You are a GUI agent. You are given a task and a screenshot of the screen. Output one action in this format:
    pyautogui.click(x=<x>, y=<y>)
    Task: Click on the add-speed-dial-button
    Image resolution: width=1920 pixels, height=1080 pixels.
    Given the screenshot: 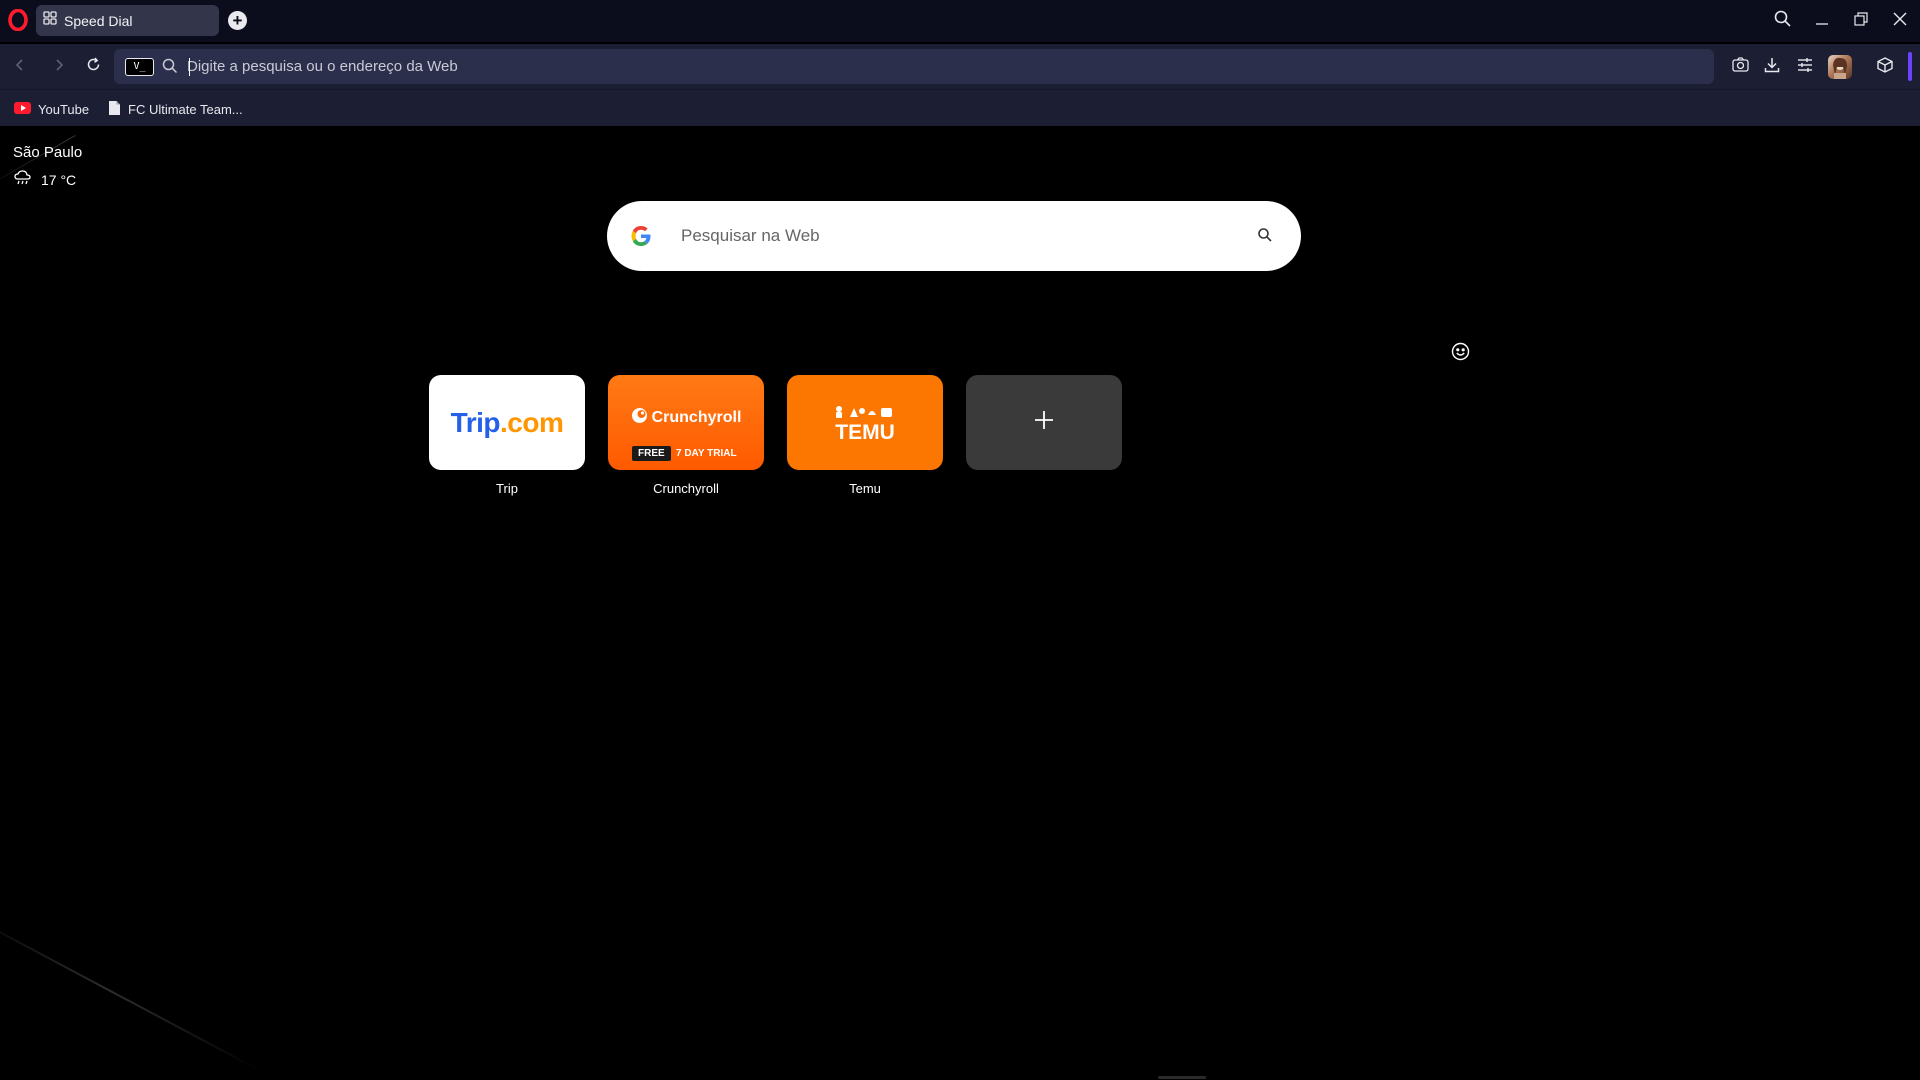 What is the action you would take?
    pyautogui.click(x=1044, y=422)
    